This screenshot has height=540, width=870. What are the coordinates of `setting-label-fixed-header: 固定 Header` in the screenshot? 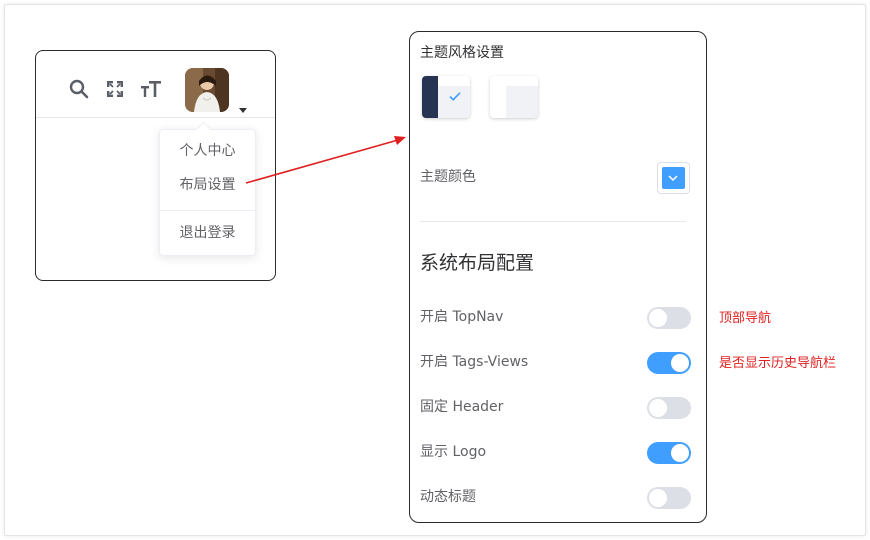 It's located at (462, 407).